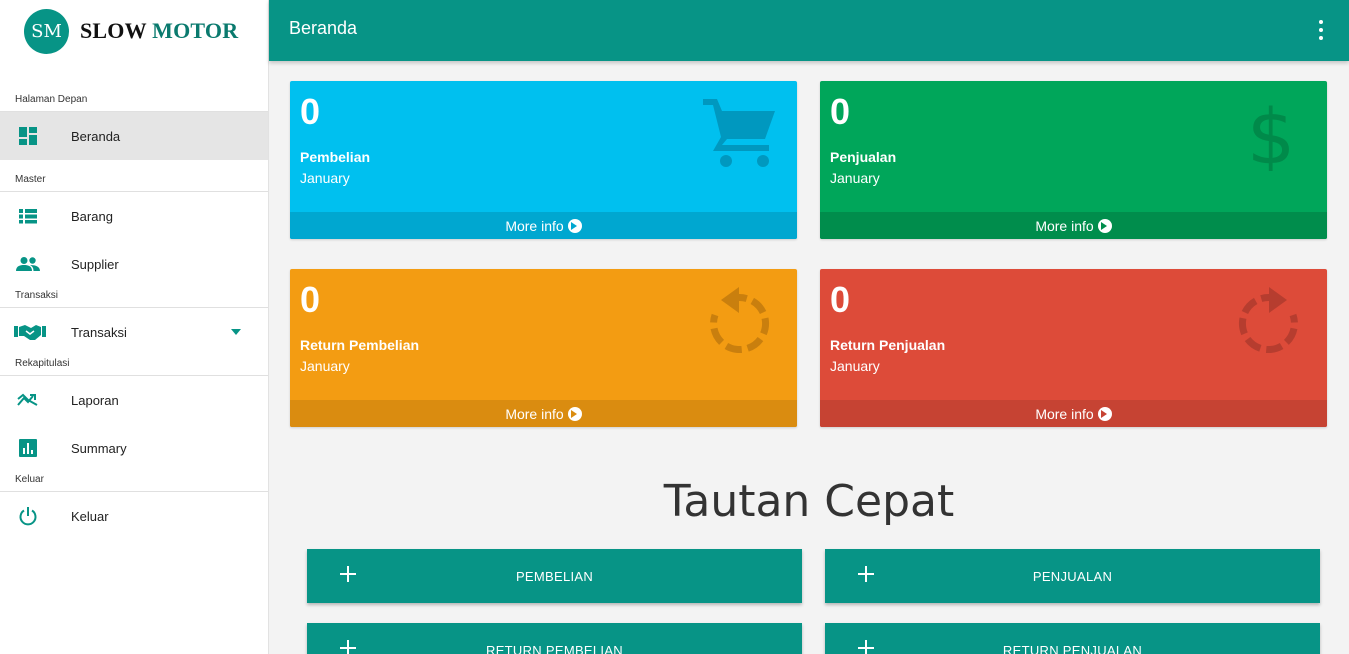 This screenshot has width=1349, height=654. I want to click on sidebar-item-label: Keluar, so click(90, 516).